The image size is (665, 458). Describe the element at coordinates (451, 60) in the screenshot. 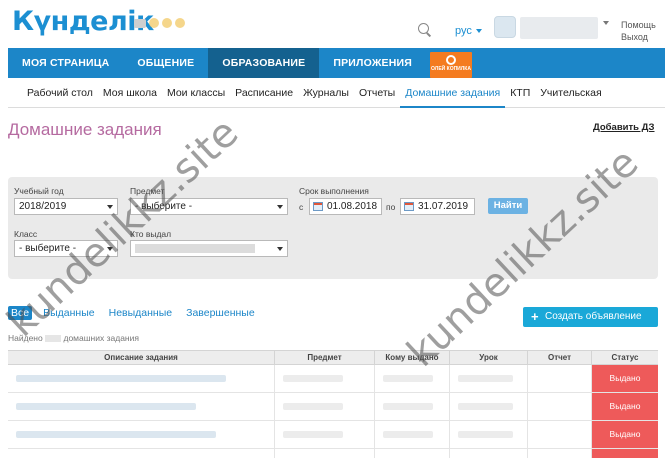

I see `coin-icon` at that location.